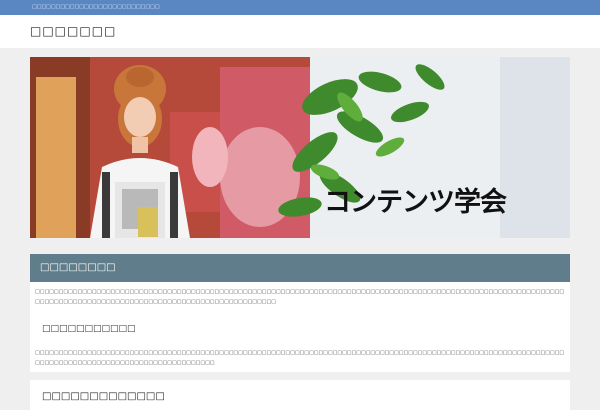  What do you see at coordinates (73, 31) in the screenshot?
I see `site-title-link: □□□□□□□` at bounding box center [73, 31].